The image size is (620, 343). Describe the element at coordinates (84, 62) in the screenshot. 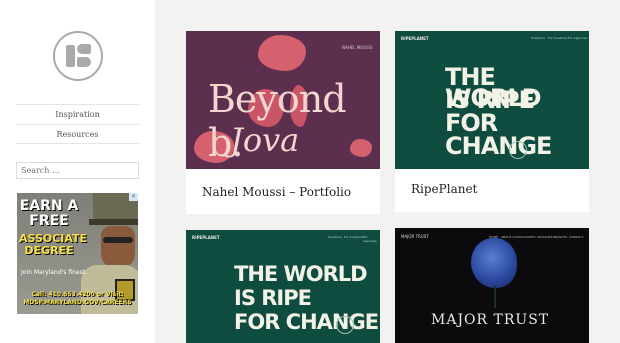

I see `logo-mark-bottom` at that location.